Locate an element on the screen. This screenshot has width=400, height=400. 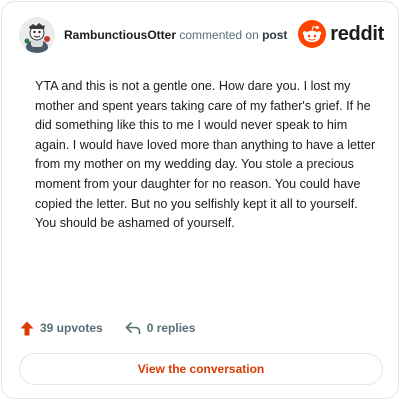
reddit-snoo-icon is located at coordinates (312, 34).